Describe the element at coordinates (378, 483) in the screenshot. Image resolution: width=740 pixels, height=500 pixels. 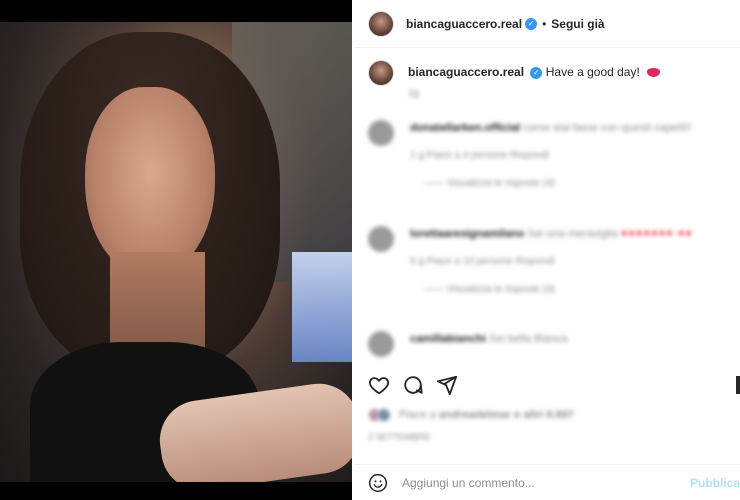
I see `emoji-icon` at that location.